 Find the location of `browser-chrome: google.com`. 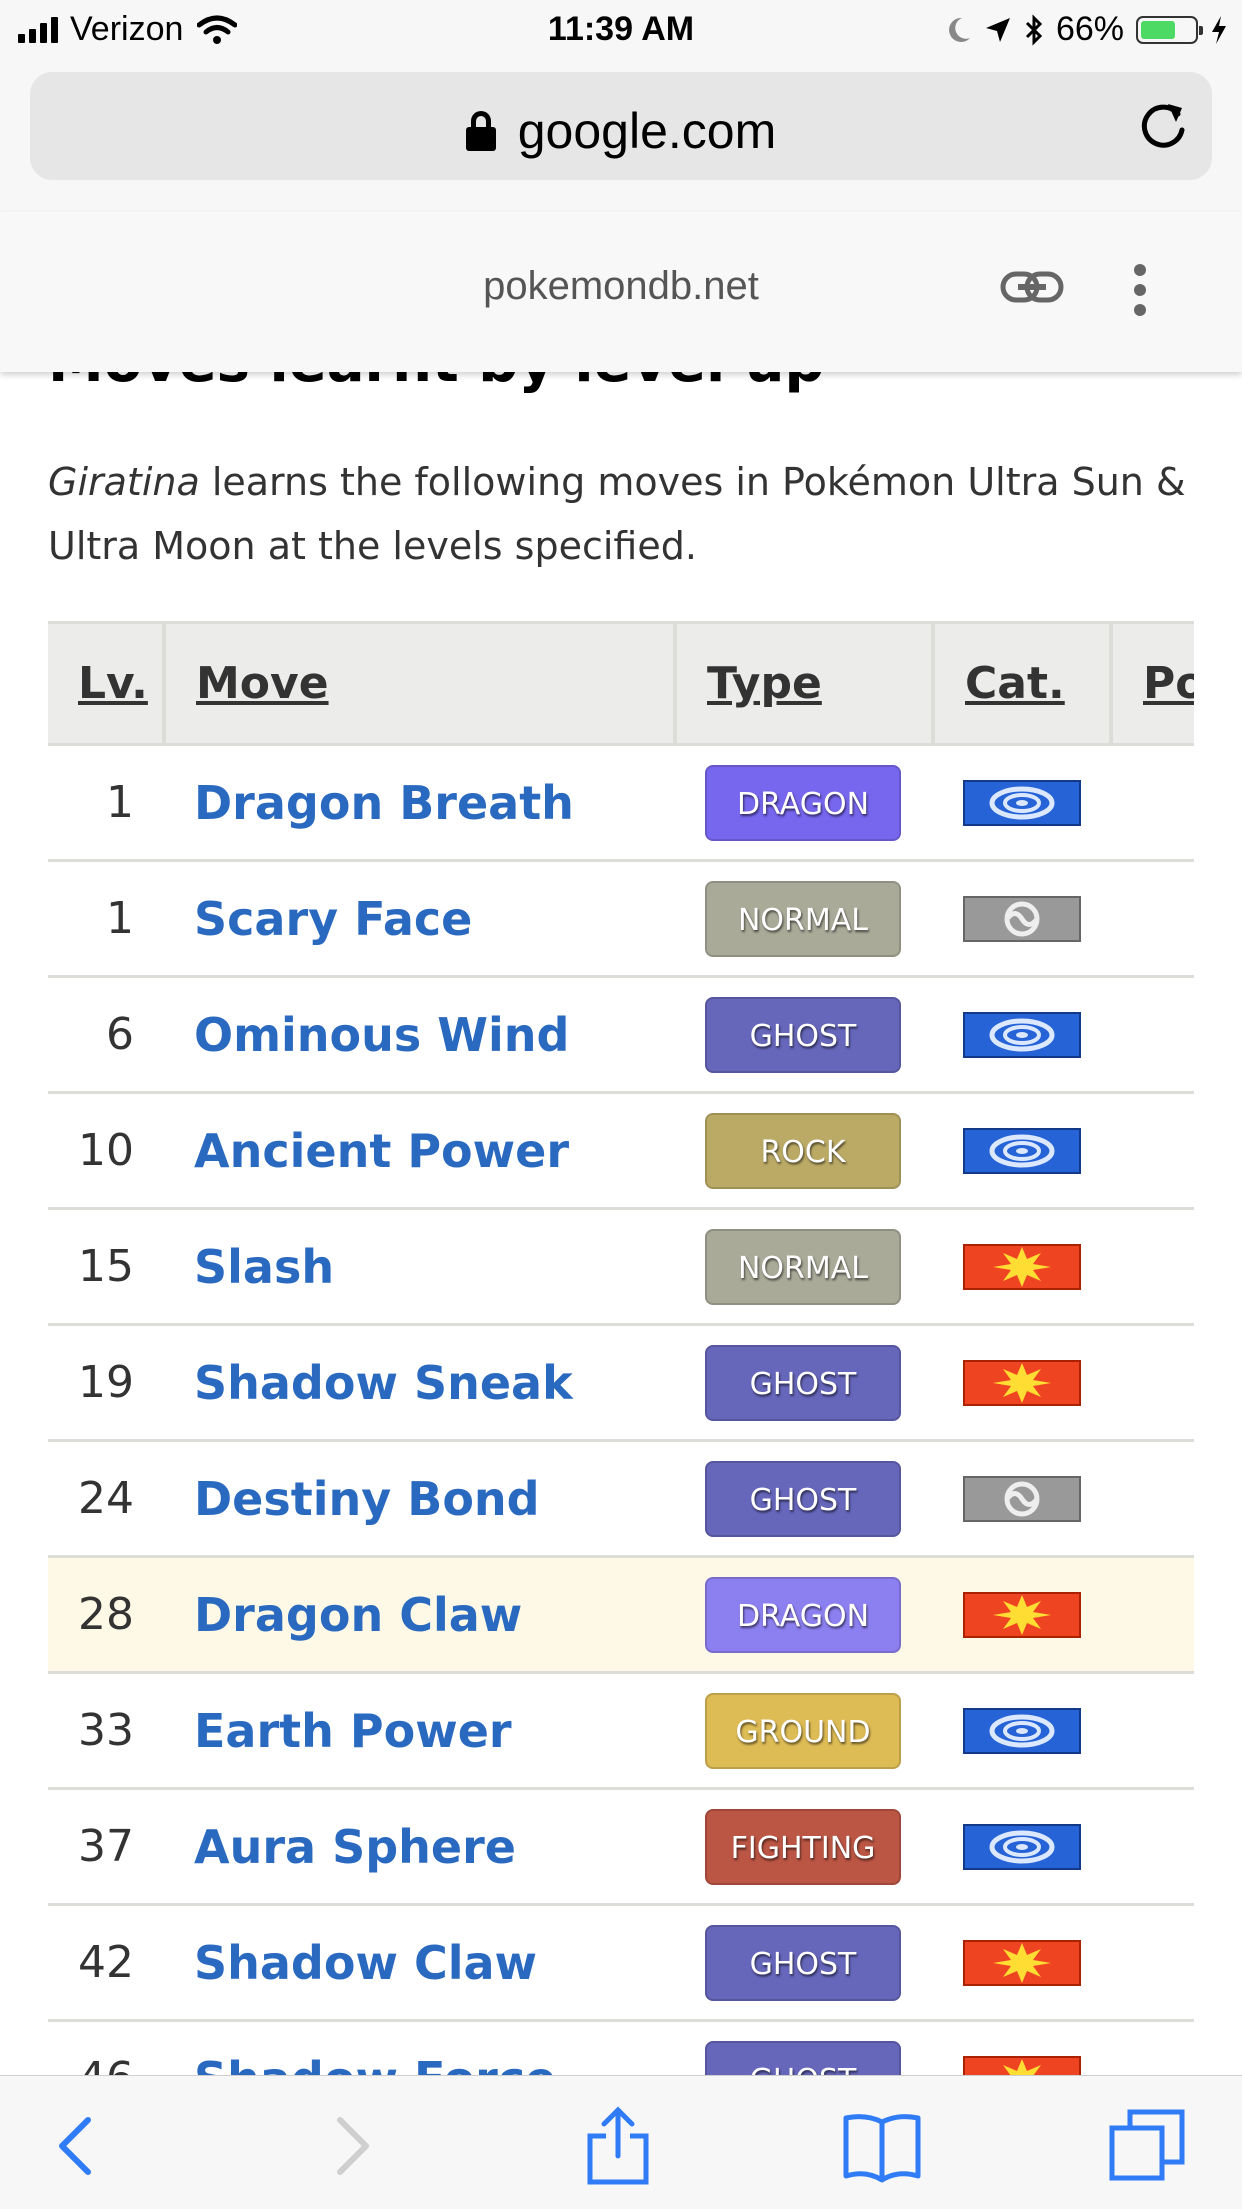

browser-chrome: google.com is located at coordinates (621, 137).